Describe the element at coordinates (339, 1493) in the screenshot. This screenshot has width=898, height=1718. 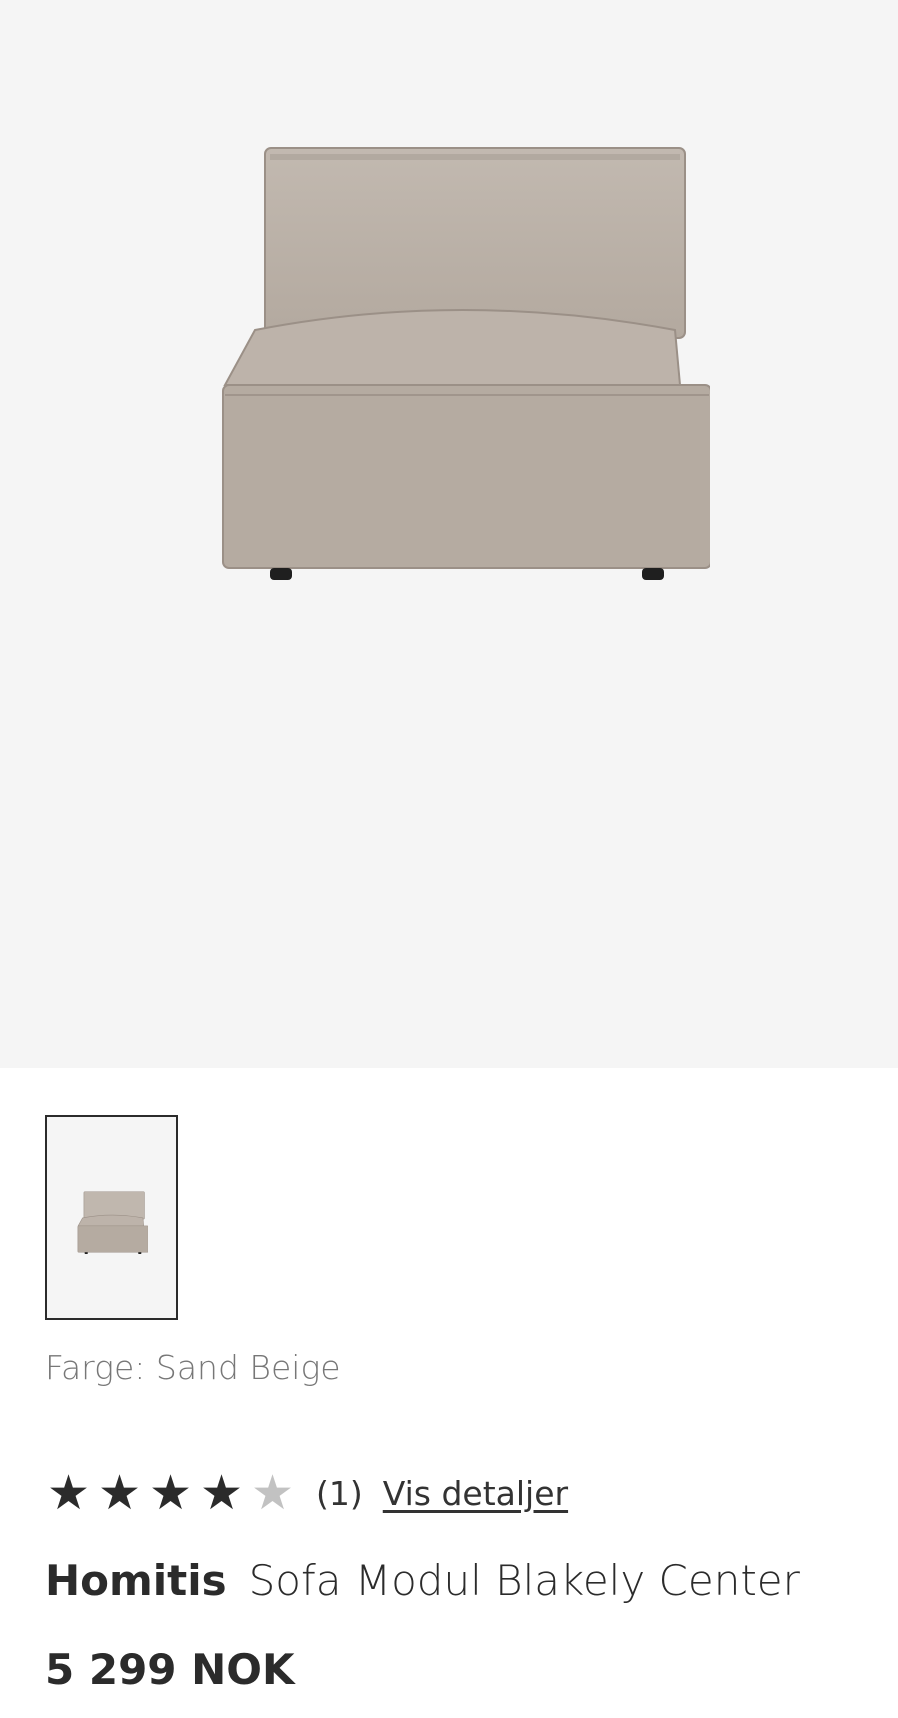
I see `review-count: (1)` at that location.